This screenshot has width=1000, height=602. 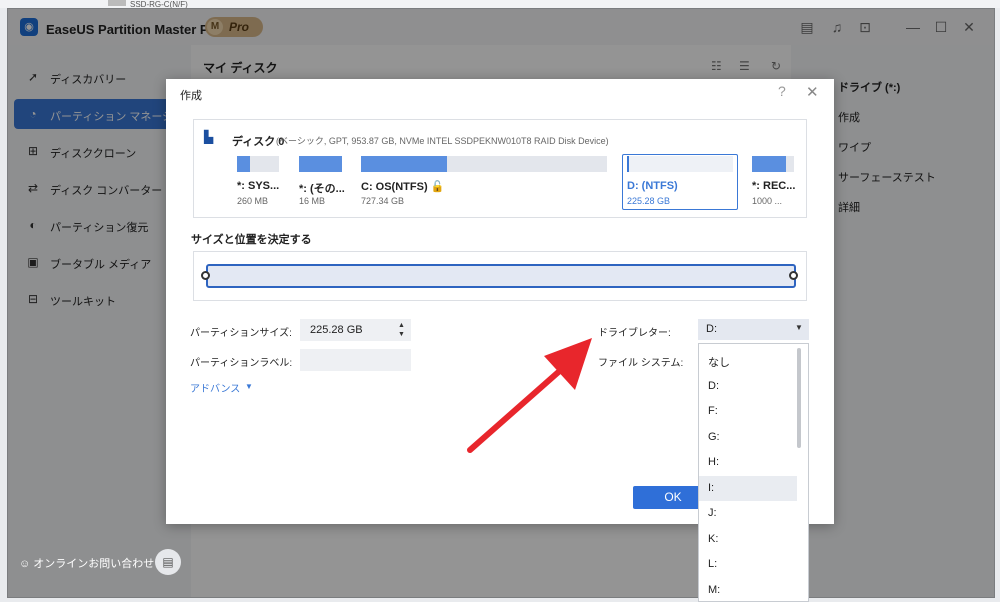 What do you see at coordinates (191, 96) in the screenshot?
I see `dialog-title: 作成` at bounding box center [191, 96].